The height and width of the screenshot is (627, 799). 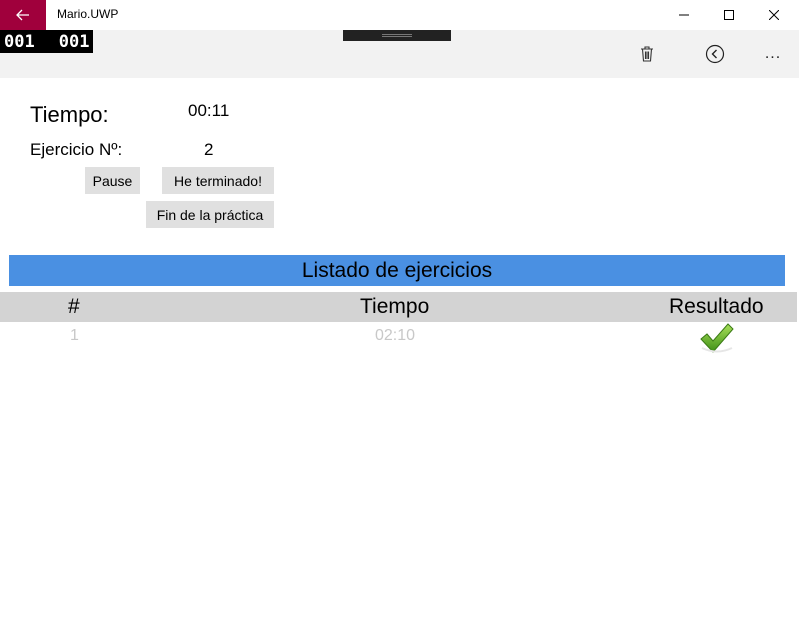 What do you see at coordinates (88, 14) in the screenshot?
I see `app-title: Mario.UWP` at bounding box center [88, 14].